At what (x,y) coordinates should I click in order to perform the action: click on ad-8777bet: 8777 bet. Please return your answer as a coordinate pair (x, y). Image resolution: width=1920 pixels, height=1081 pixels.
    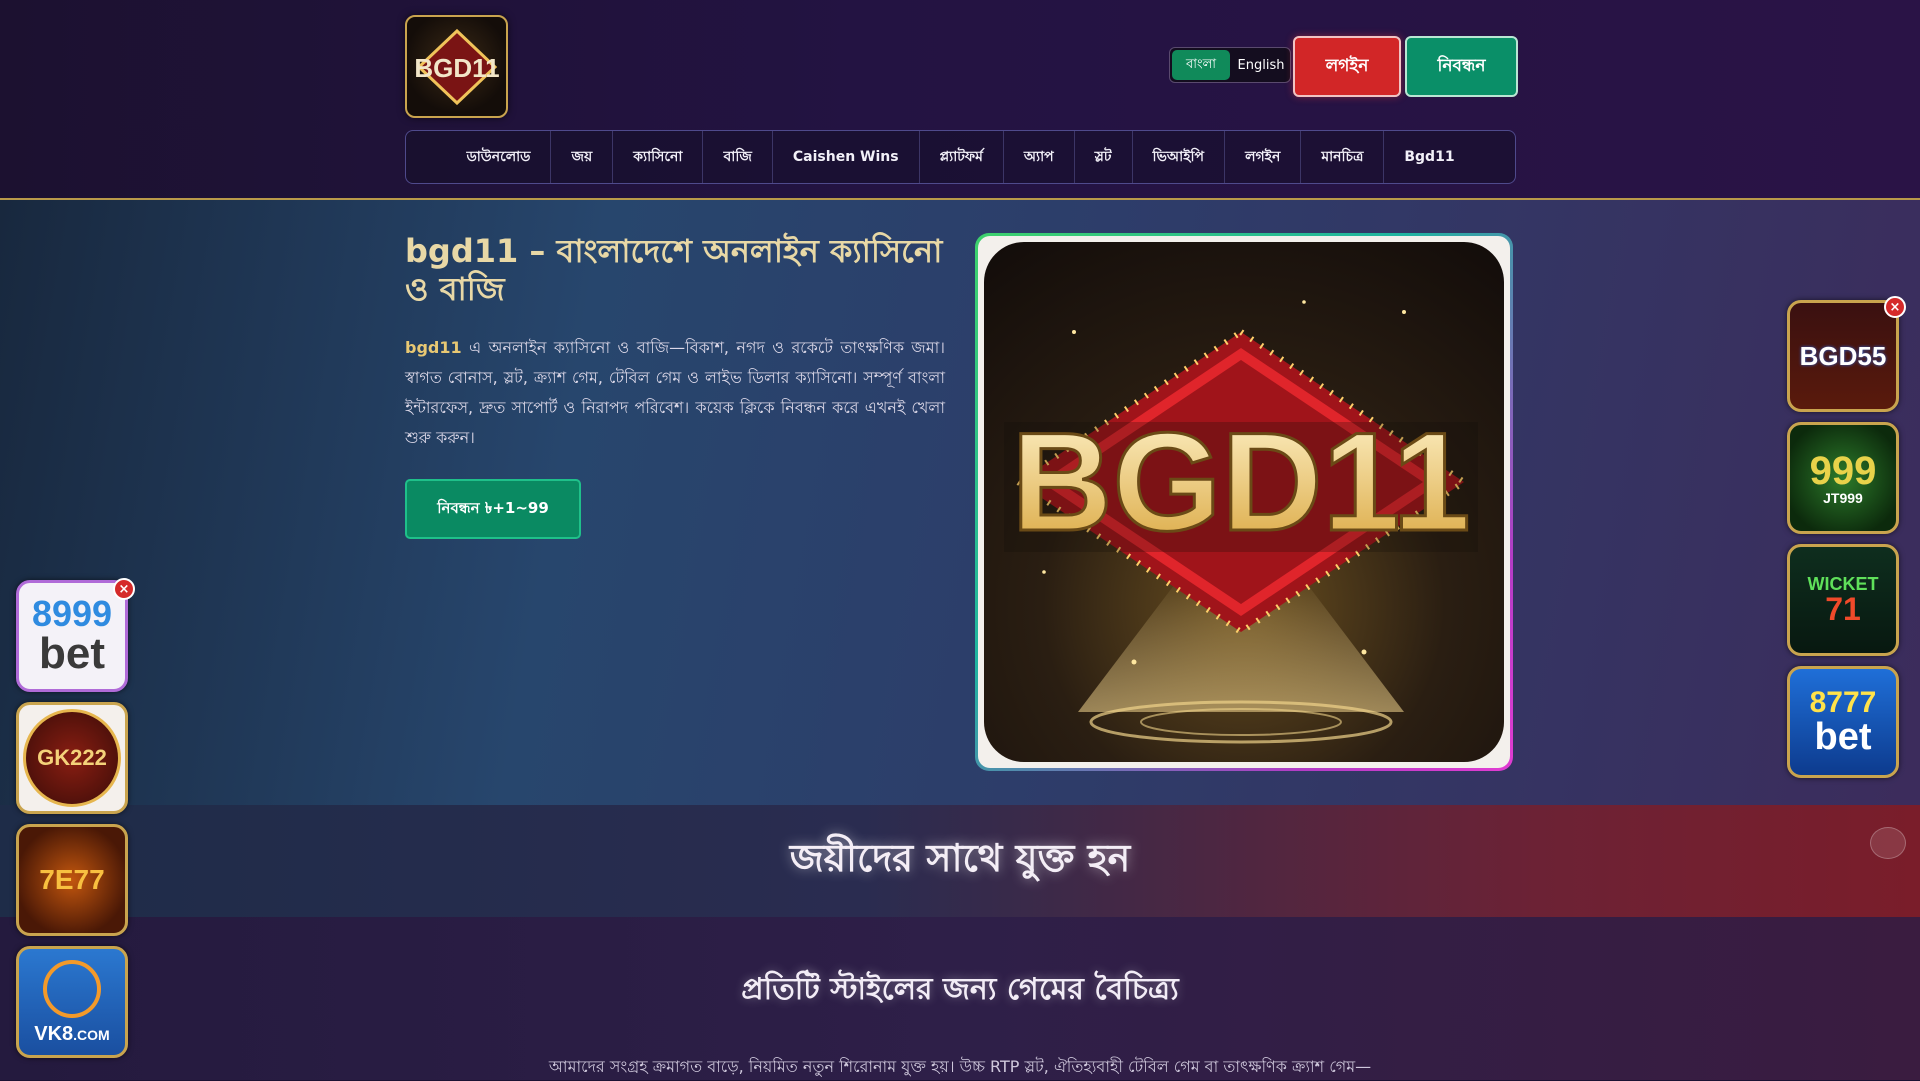
    Looking at the image, I should click on (1843, 722).